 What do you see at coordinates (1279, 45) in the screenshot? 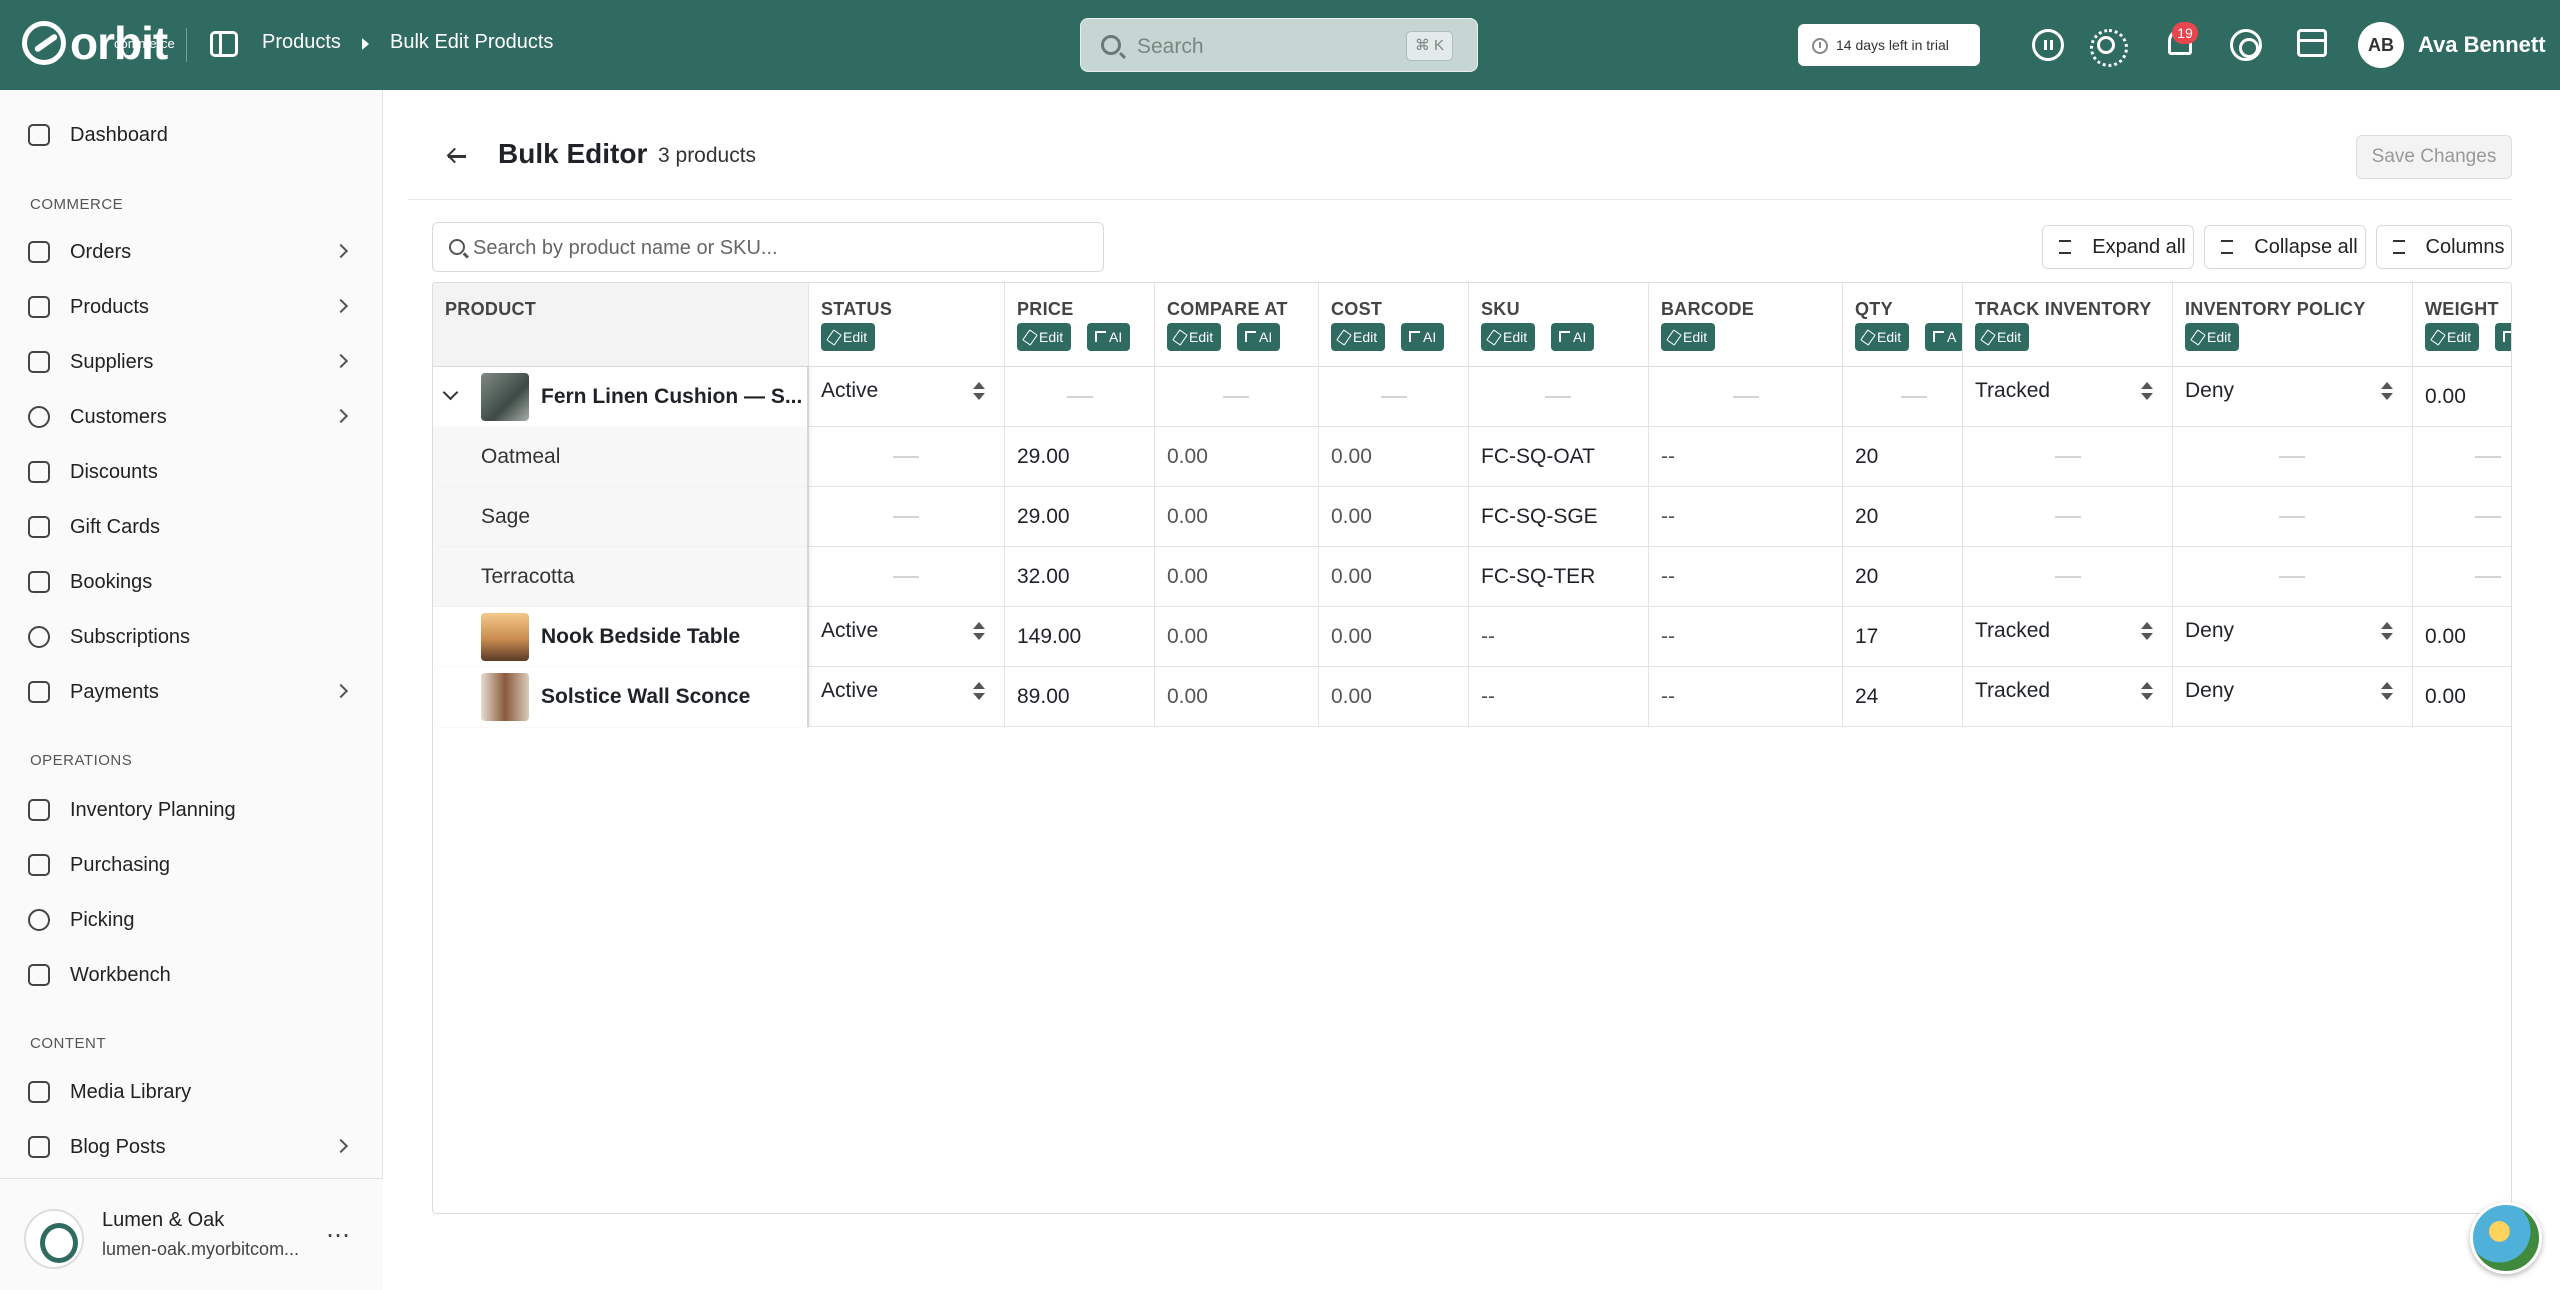
I see `global-search-input: Search ⌘ K` at bounding box center [1279, 45].